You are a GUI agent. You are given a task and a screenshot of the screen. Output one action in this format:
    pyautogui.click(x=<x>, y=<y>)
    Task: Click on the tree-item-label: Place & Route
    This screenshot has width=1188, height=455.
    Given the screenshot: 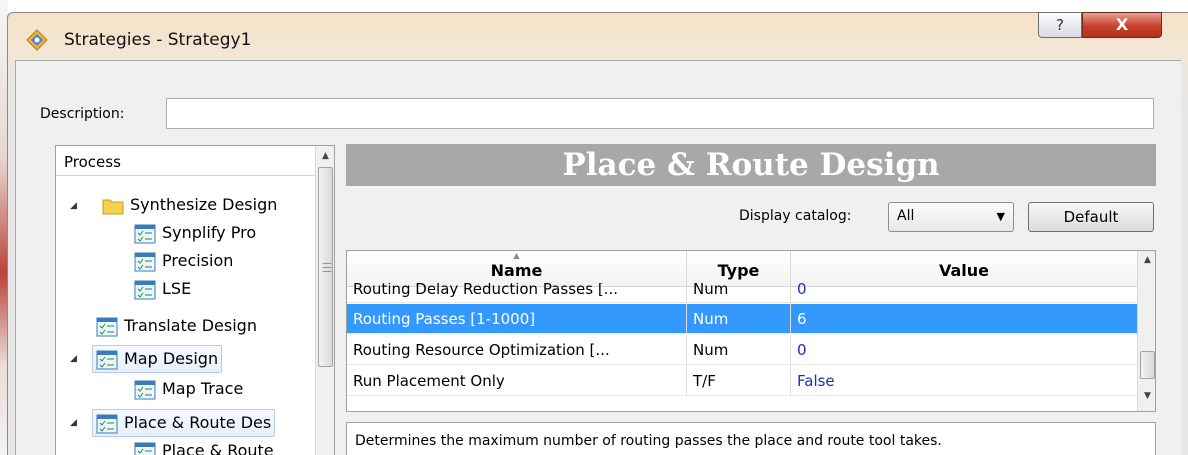 What is the action you would take?
    pyautogui.click(x=218, y=448)
    